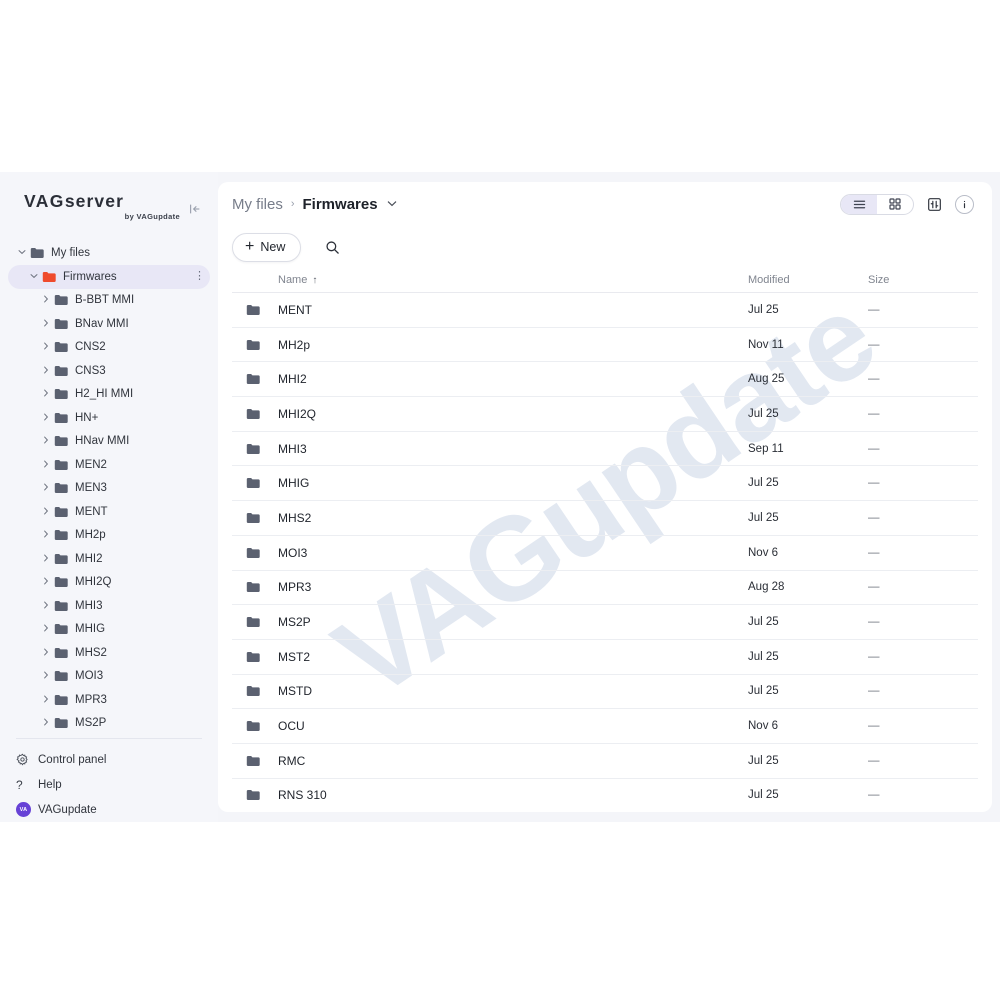 The width and height of the screenshot is (1000, 1000). I want to click on tree-item-cns3: CNS3, so click(109, 371).